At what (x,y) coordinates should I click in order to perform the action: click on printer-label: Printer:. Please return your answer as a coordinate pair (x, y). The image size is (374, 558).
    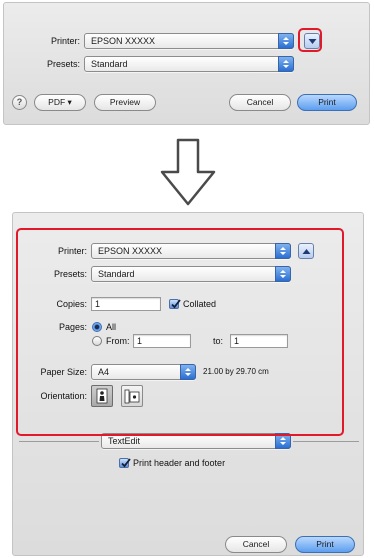
    Looking at the image, I should click on (65, 41).